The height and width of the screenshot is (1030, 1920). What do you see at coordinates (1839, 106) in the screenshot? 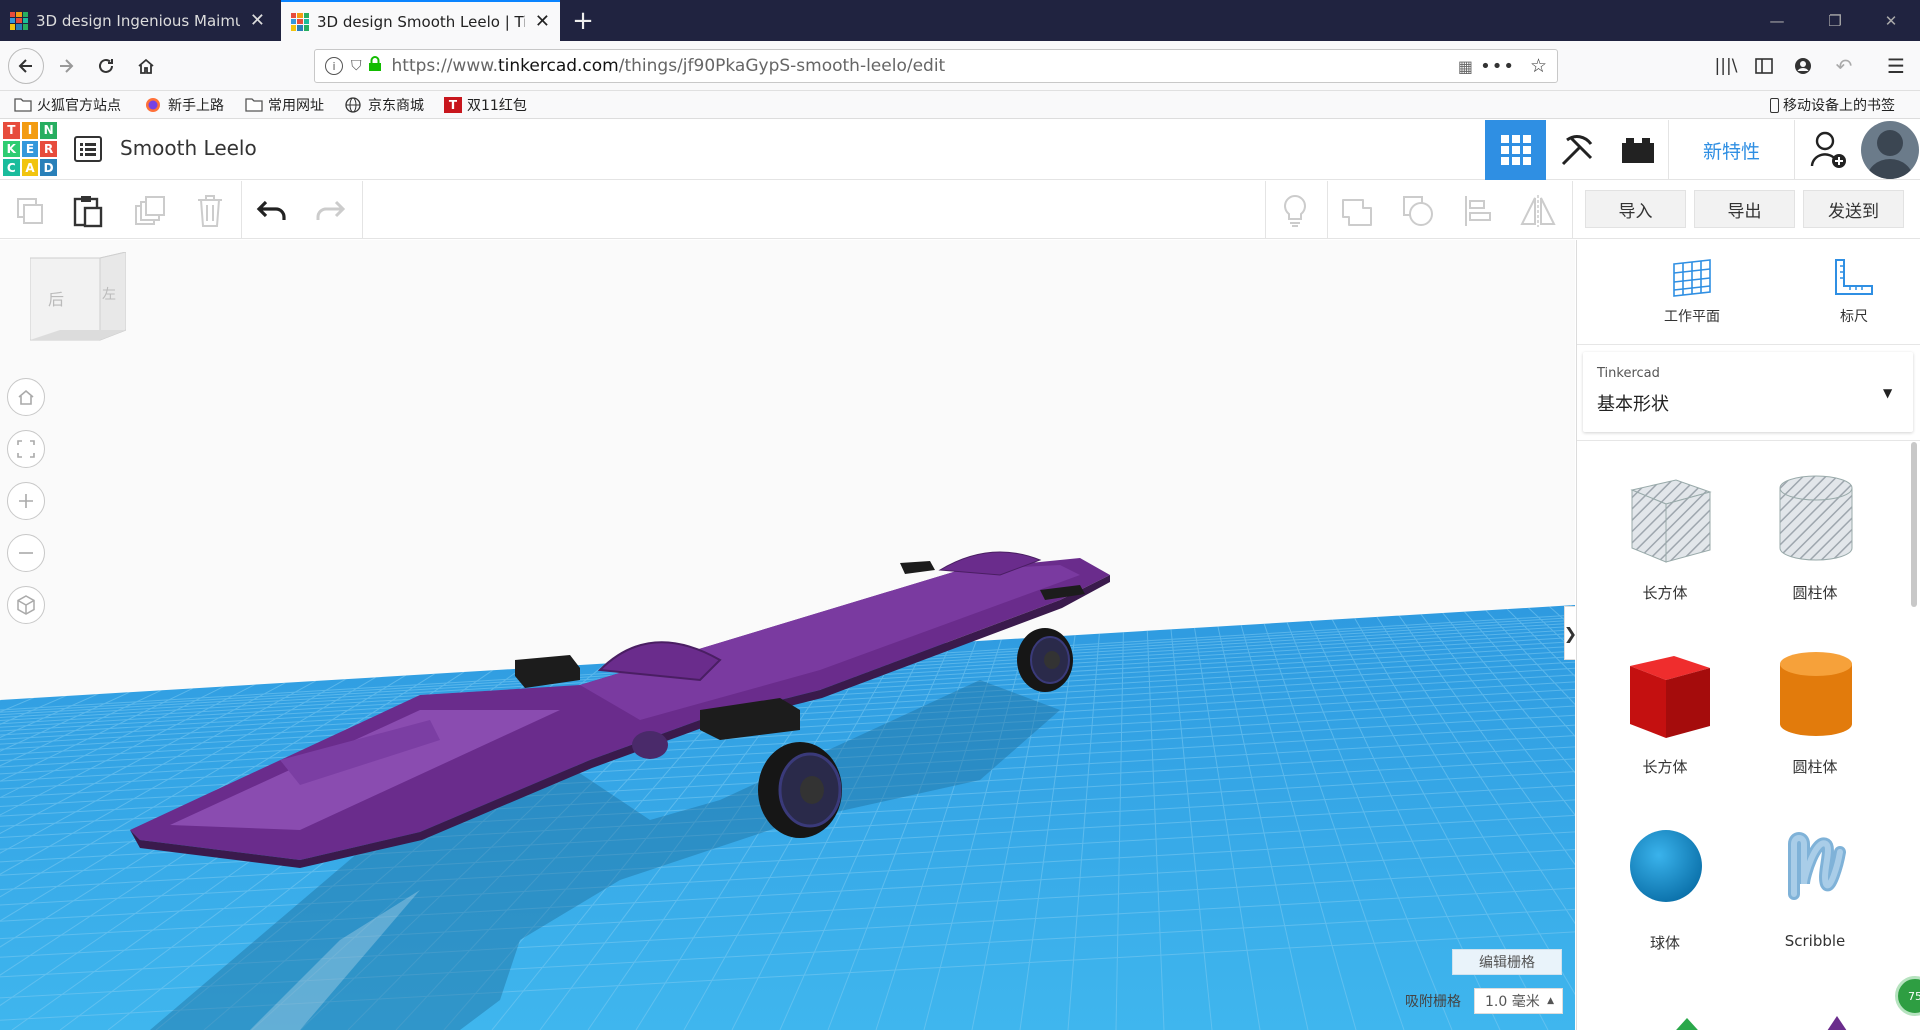
I see `mobile-bookmarks-label: 移动设备上的书签` at bounding box center [1839, 106].